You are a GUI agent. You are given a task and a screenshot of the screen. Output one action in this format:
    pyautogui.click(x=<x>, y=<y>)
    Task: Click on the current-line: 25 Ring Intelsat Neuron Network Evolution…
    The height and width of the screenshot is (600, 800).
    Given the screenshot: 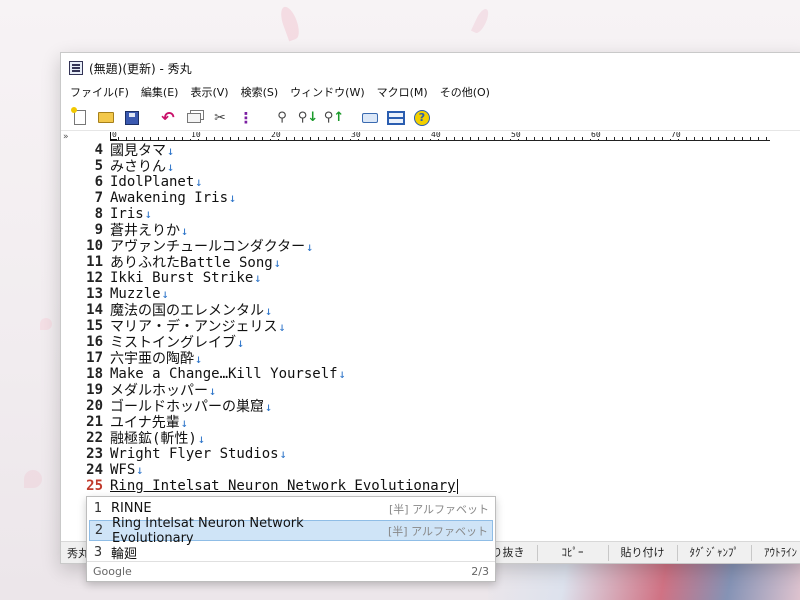 What is the action you would take?
    pyautogui.click(x=259, y=486)
    